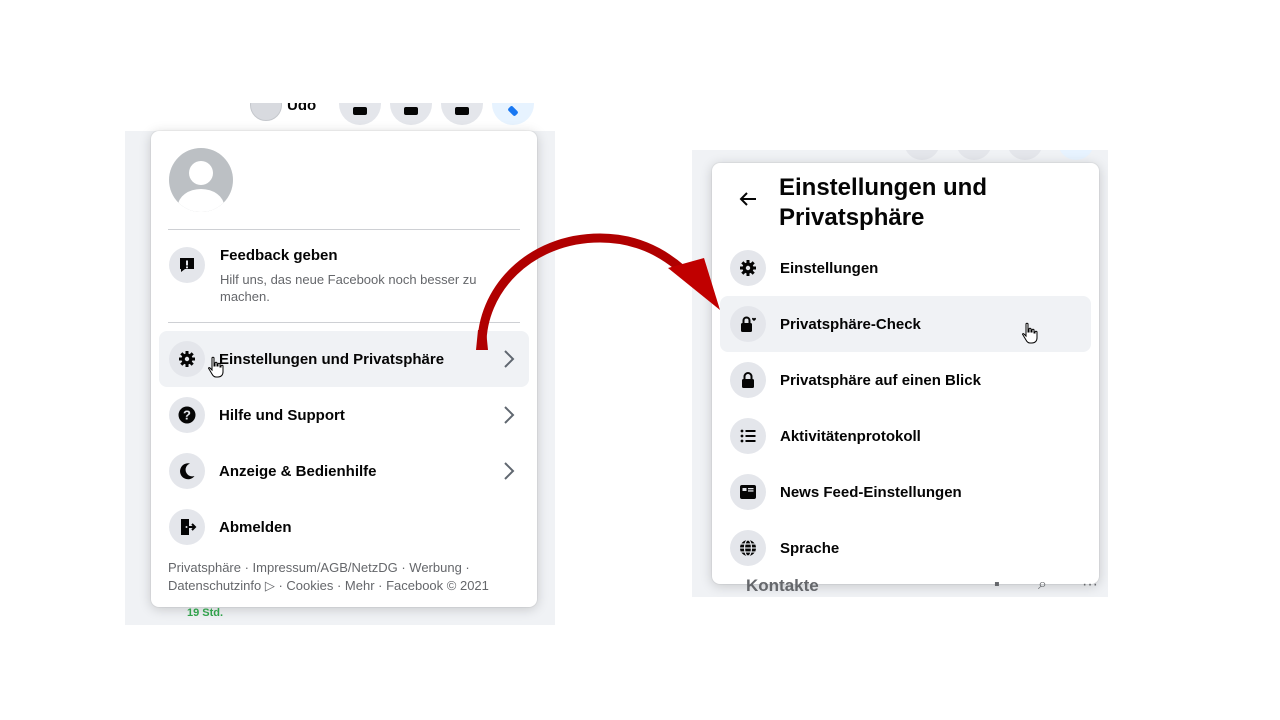 This screenshot has width=1280, height=720. What do you see at coordinates (880, 380) in the screenshot?
I see `menu-item-label: Privatsphäre auf einen Blick` at bounding box center [880, 380].